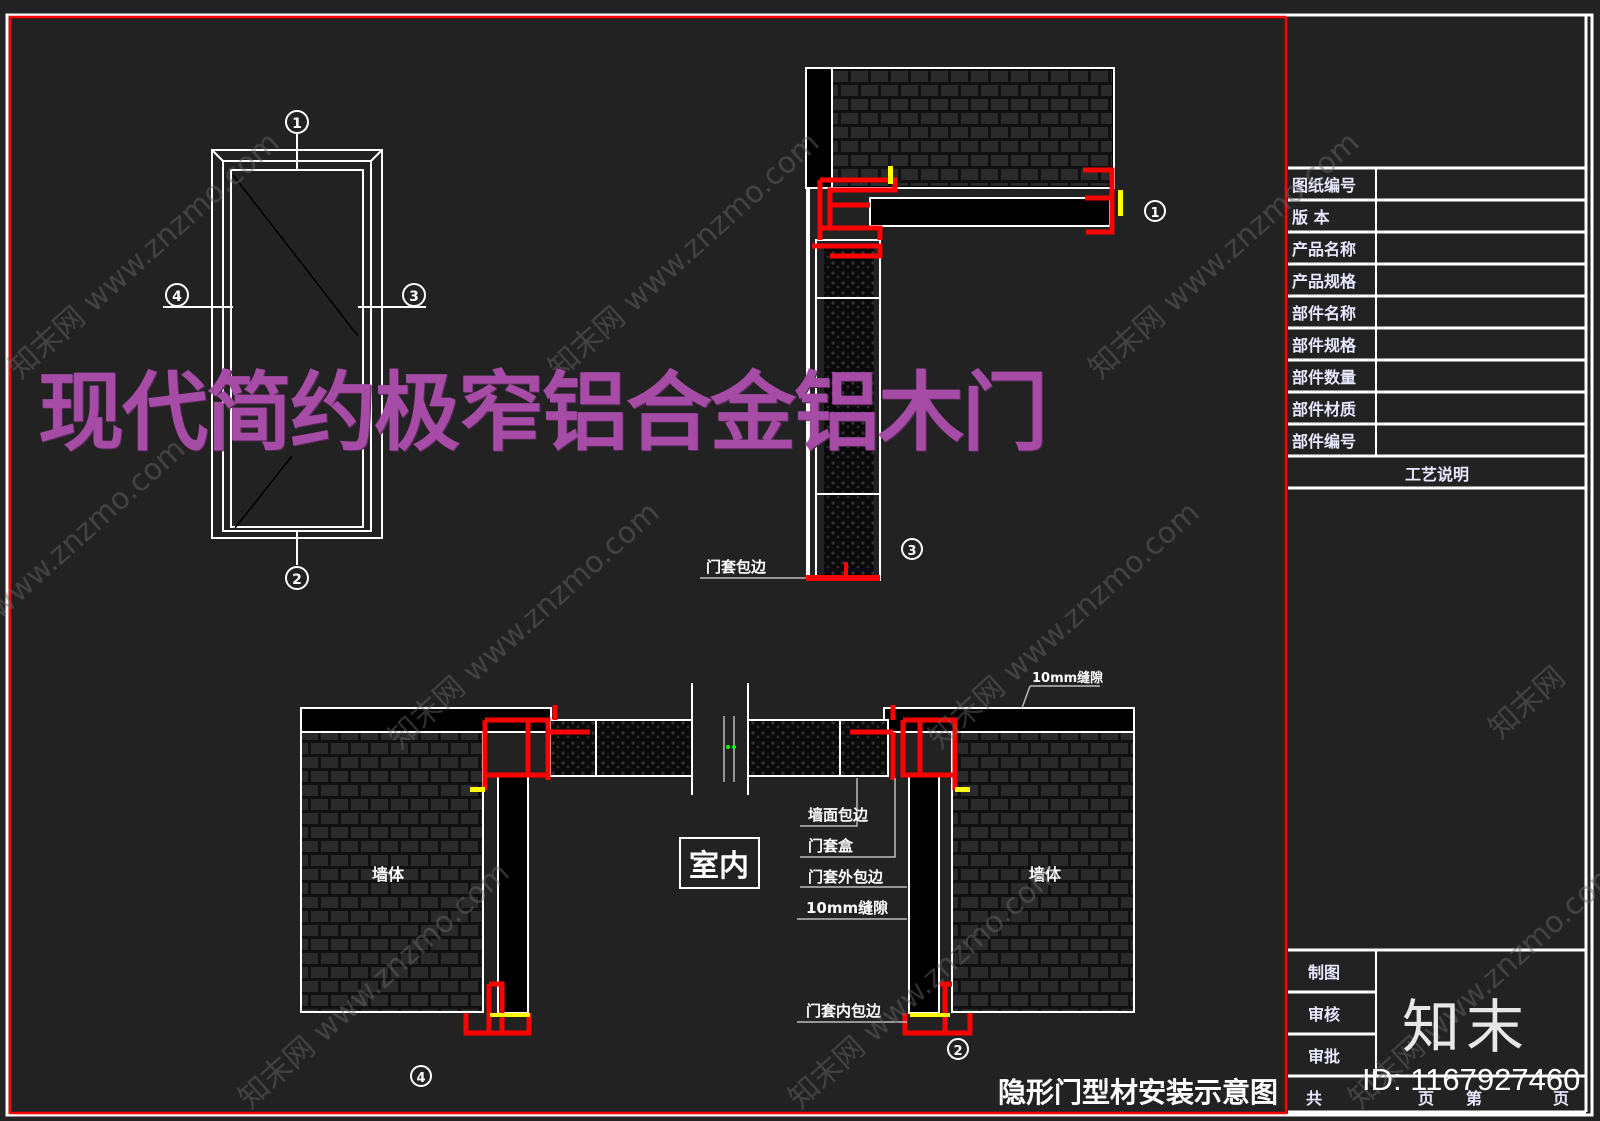 The height and width of the screenshot is (1121, 1600). What do you see at coordinates (1324, 1056) in the screenshot?
I see `sign-row-label: 审批` at bounding box center [1324, 1056].